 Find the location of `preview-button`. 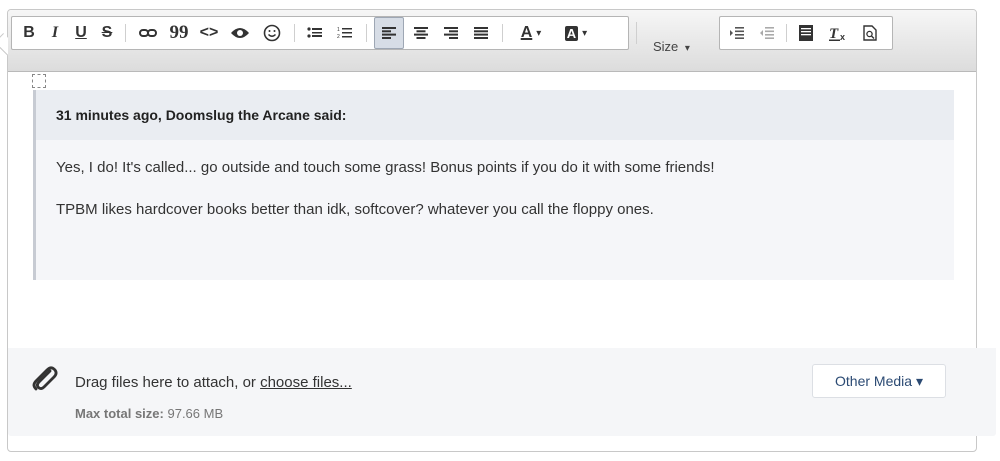

preview-button is located at coordinates (240, 33).